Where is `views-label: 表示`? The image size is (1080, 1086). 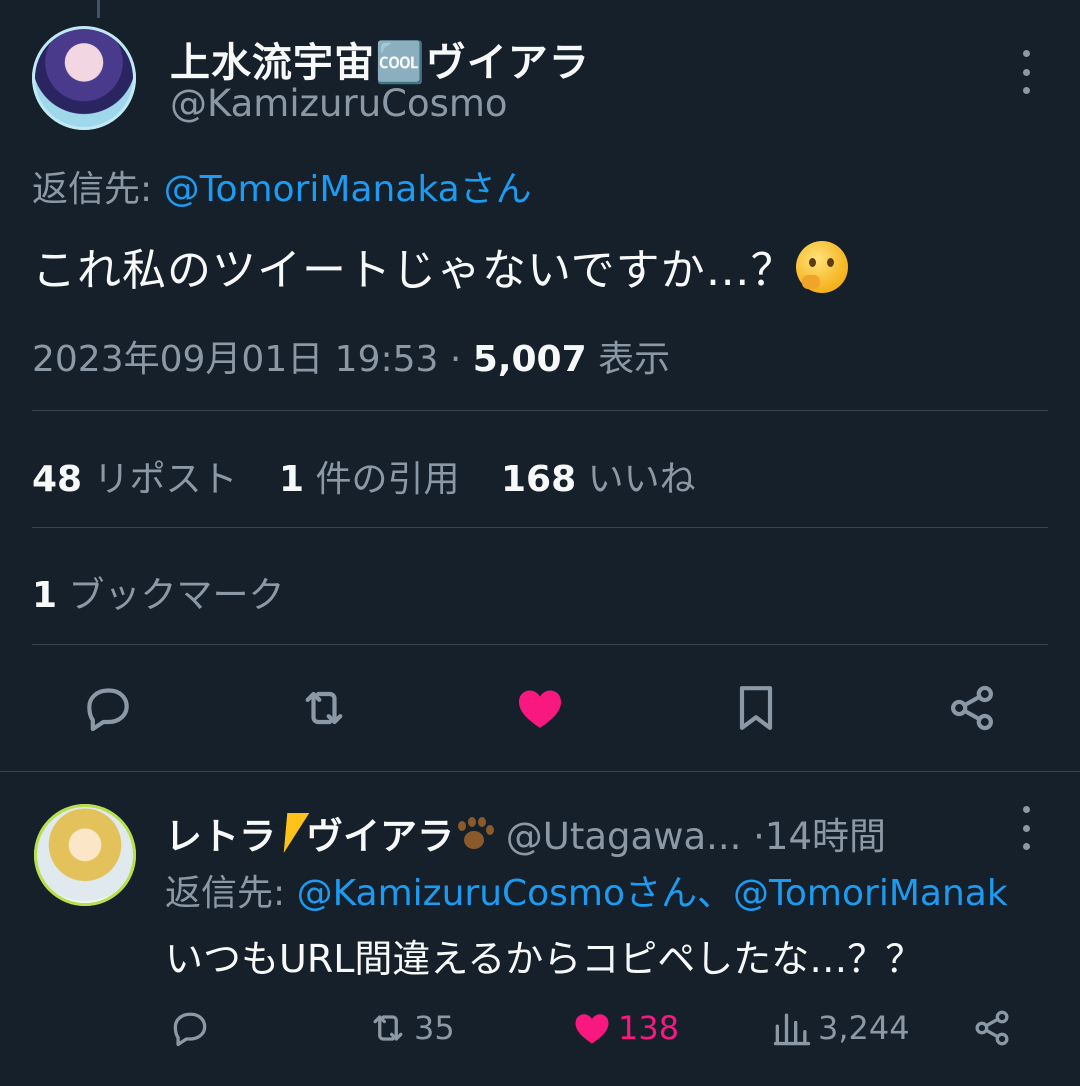 views-label: 表示 is located at coordinates (628, 359).